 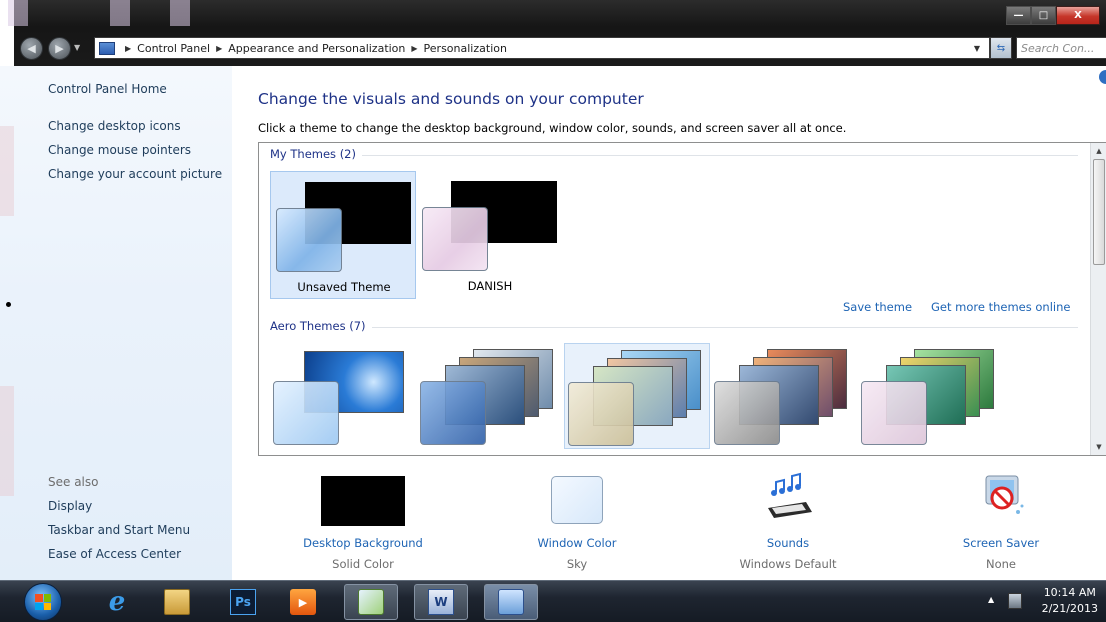 What do you see at coordinates (490, 235) in the screenshot?
I see `theme-danish: DANISH` at bounding box center [490, 235].